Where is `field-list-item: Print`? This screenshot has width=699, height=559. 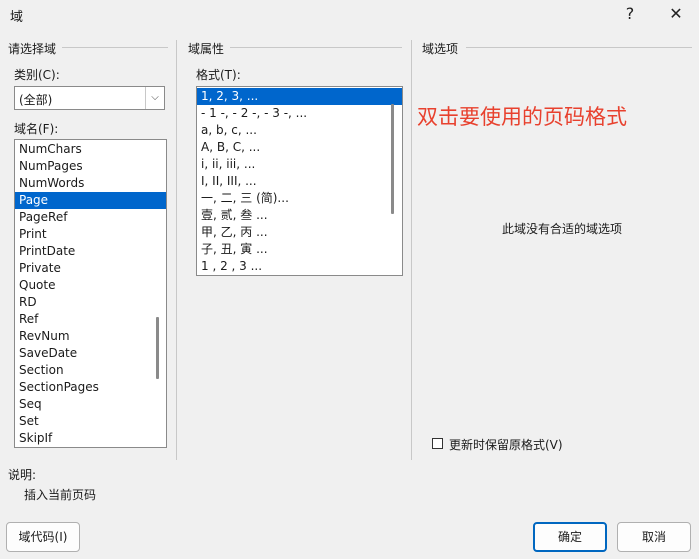 field-list-item: Print is located at coordinates (90, 234).